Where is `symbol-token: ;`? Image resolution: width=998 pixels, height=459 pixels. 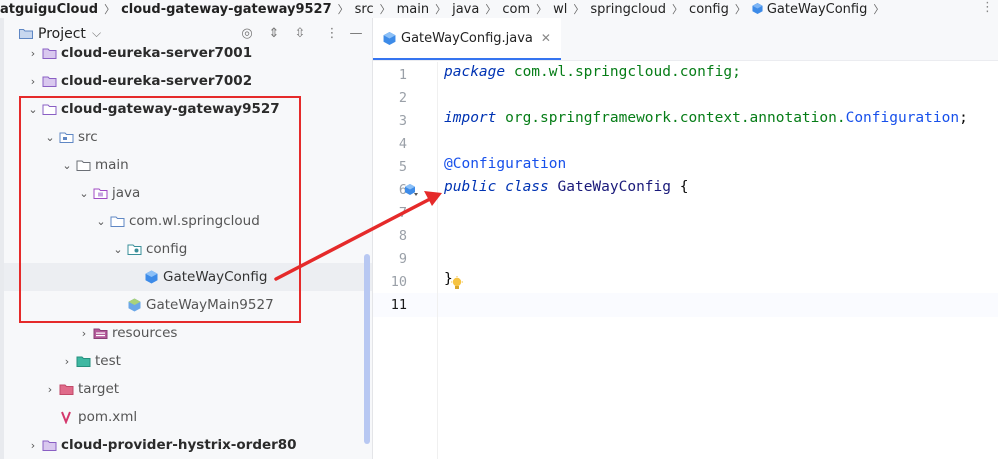 symbol-token: ; is located at coordinates (963, 118).